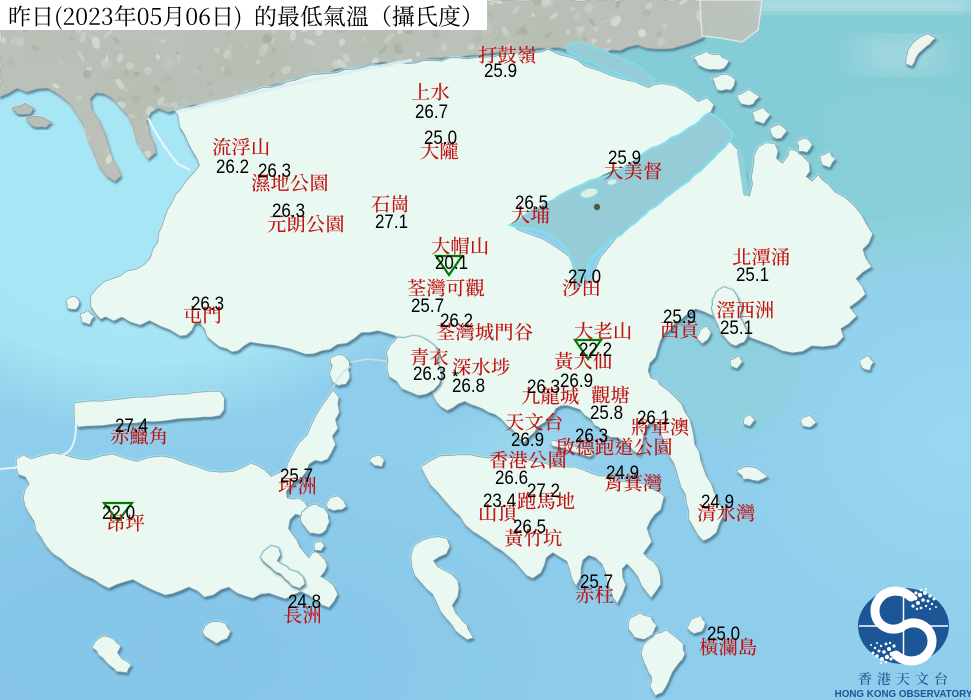 The image size is (971, 700). Describe the element at coordinates (903, 694) in the screenshot. I see `svg-text: HONG KONG OBSERVATORY` at that location.